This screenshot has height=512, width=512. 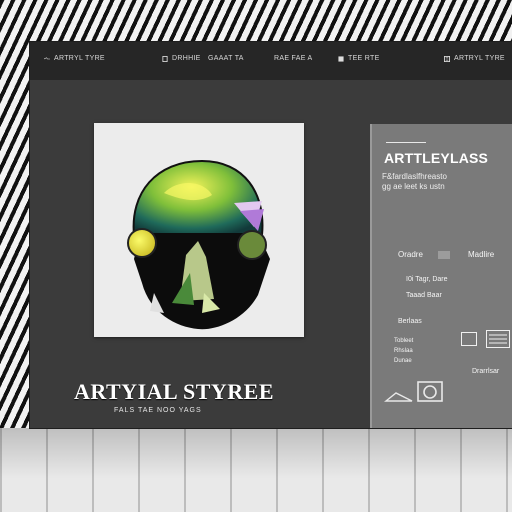 What do you see at coordinates (447, 58) in the screenshot?
I see `list-icon` at bounding box center [447, 58].